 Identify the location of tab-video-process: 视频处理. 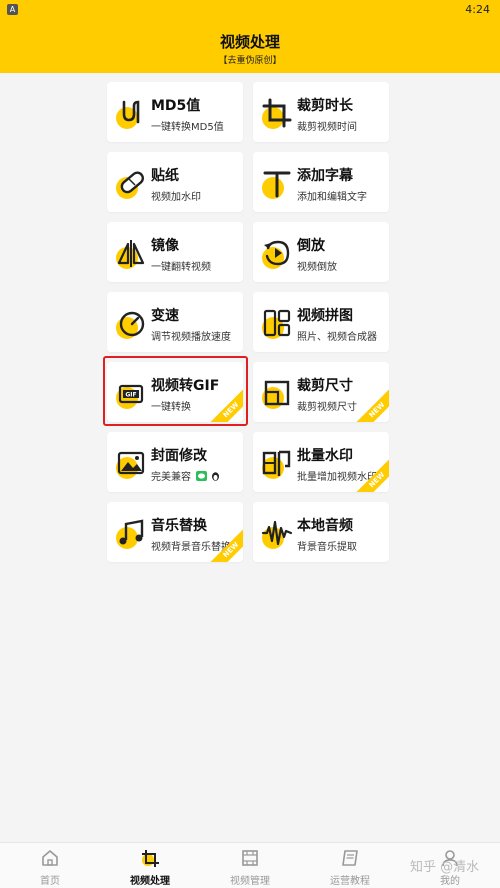
(150, 865).